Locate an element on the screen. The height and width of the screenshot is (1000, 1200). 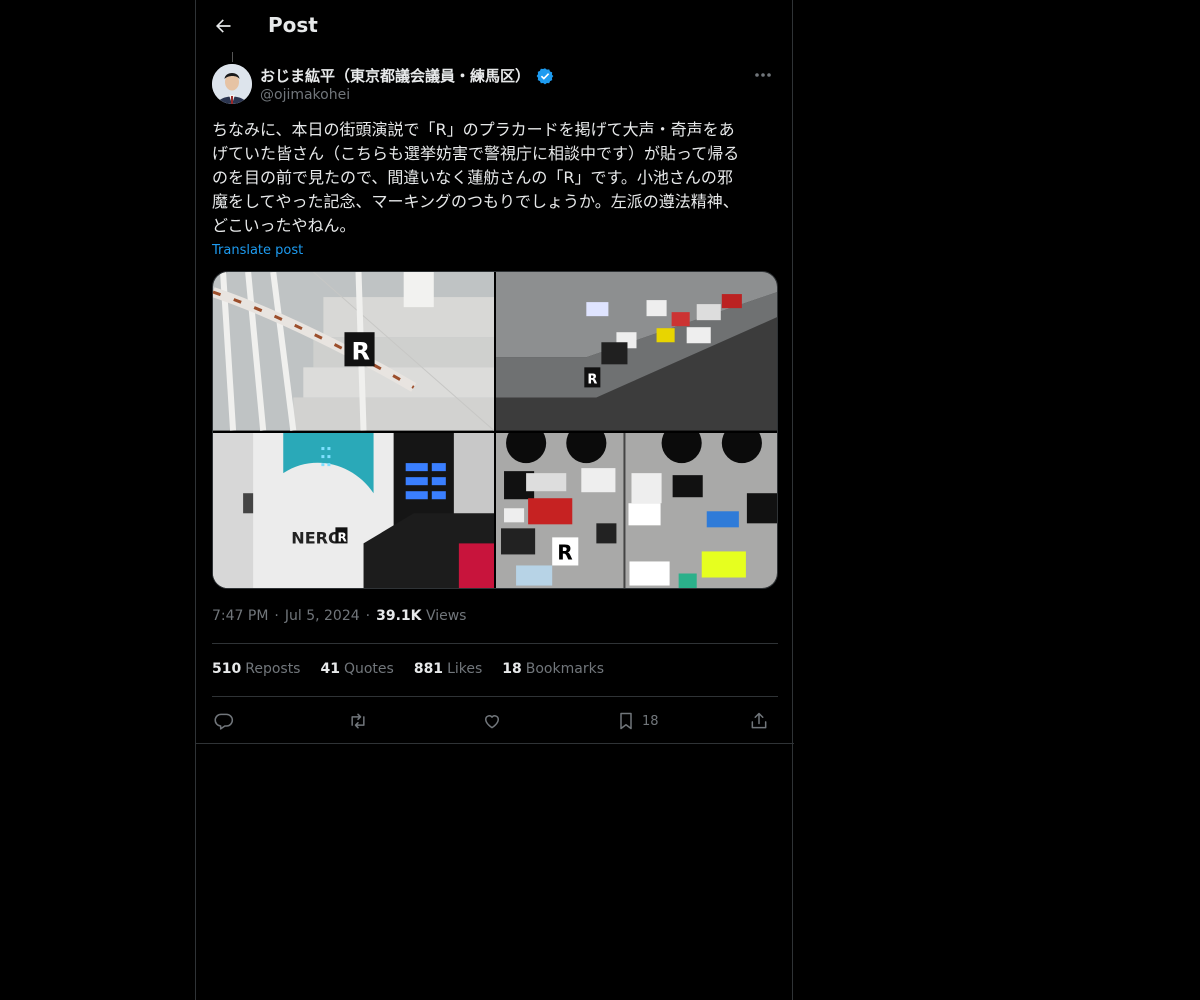
heart-icon is located at coordinates (492, 722).